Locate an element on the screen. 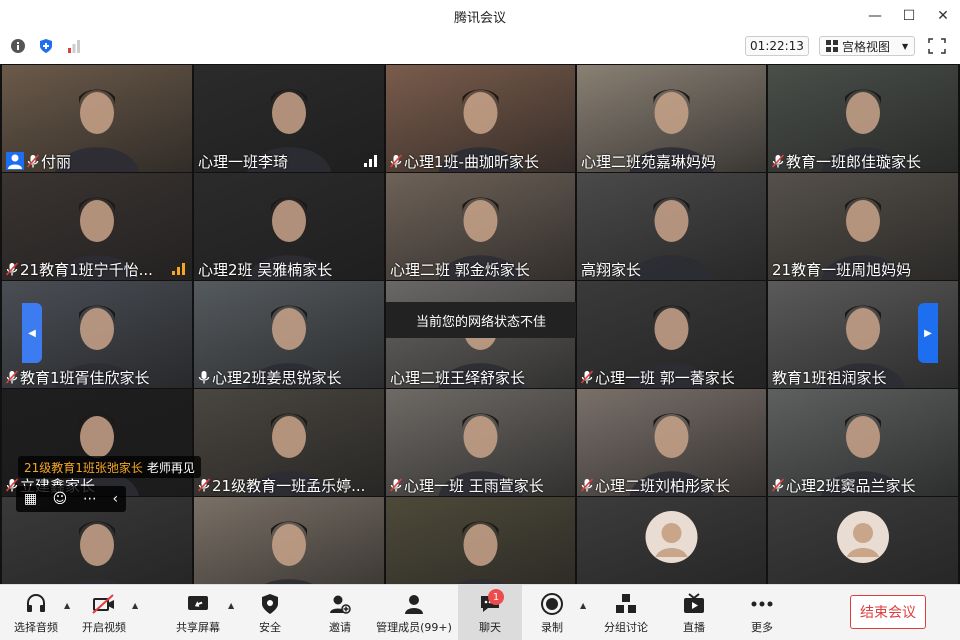 The image size is (960, 640). participant-name-label: 心理二班刘柏彤家长 is located at coordinates (655, 485).